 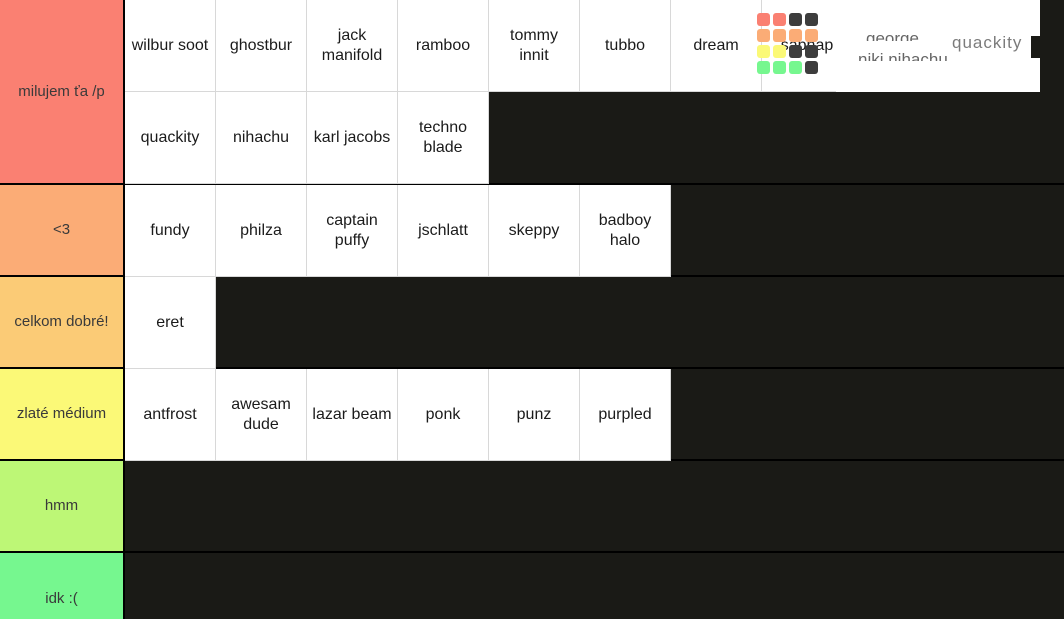 I want to click on tier-item: captain puffy, so click(x=352, y=231).